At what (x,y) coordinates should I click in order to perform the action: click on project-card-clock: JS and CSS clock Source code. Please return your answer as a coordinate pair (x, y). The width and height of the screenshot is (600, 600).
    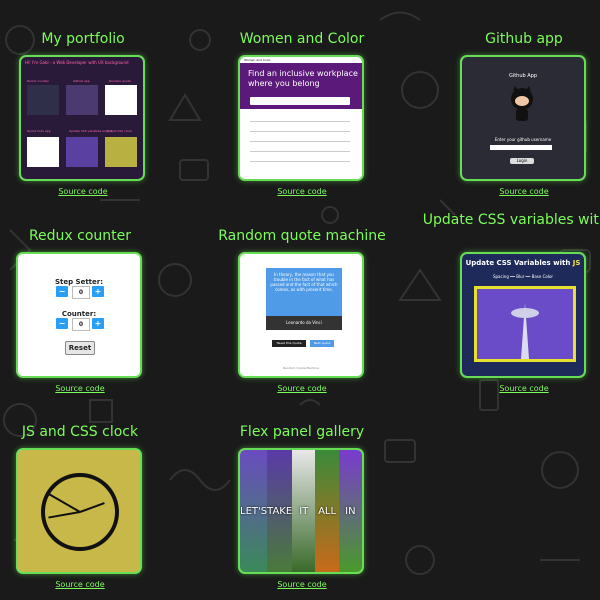
    Looking at the image, I should click on (92, 506).